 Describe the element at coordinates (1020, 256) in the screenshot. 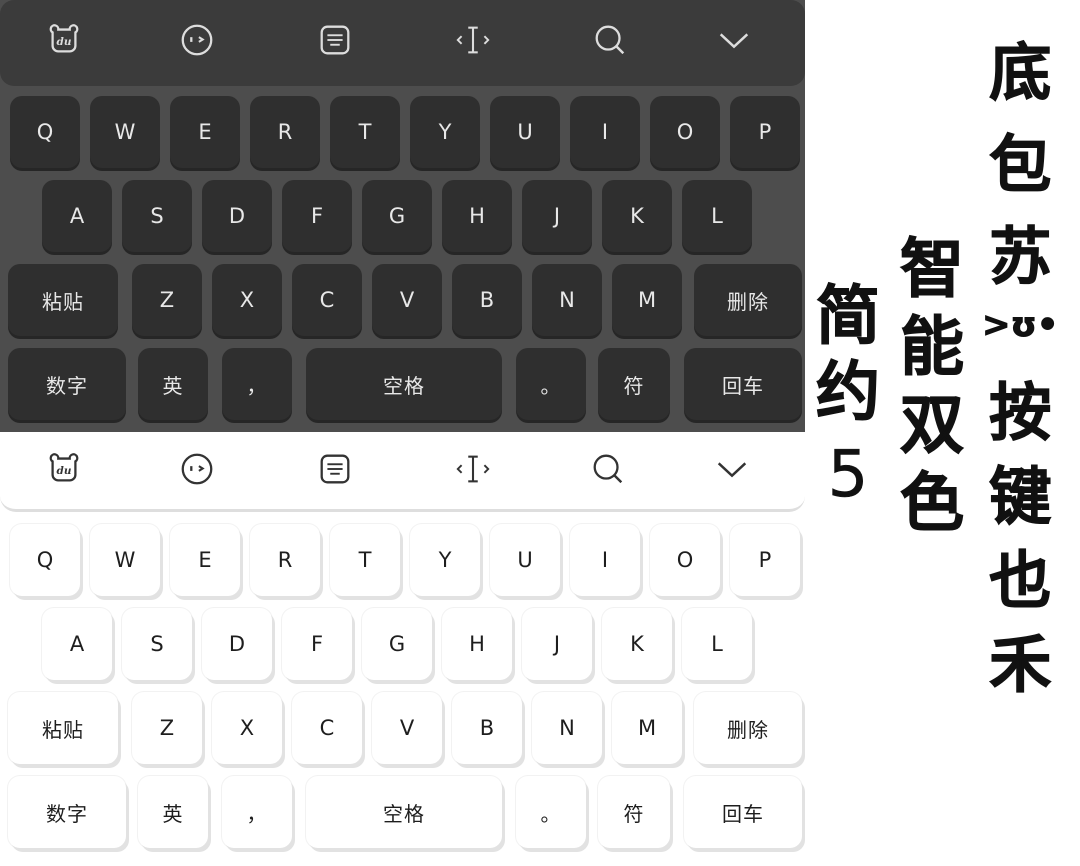

I see `caption-char: 苏` at that location.